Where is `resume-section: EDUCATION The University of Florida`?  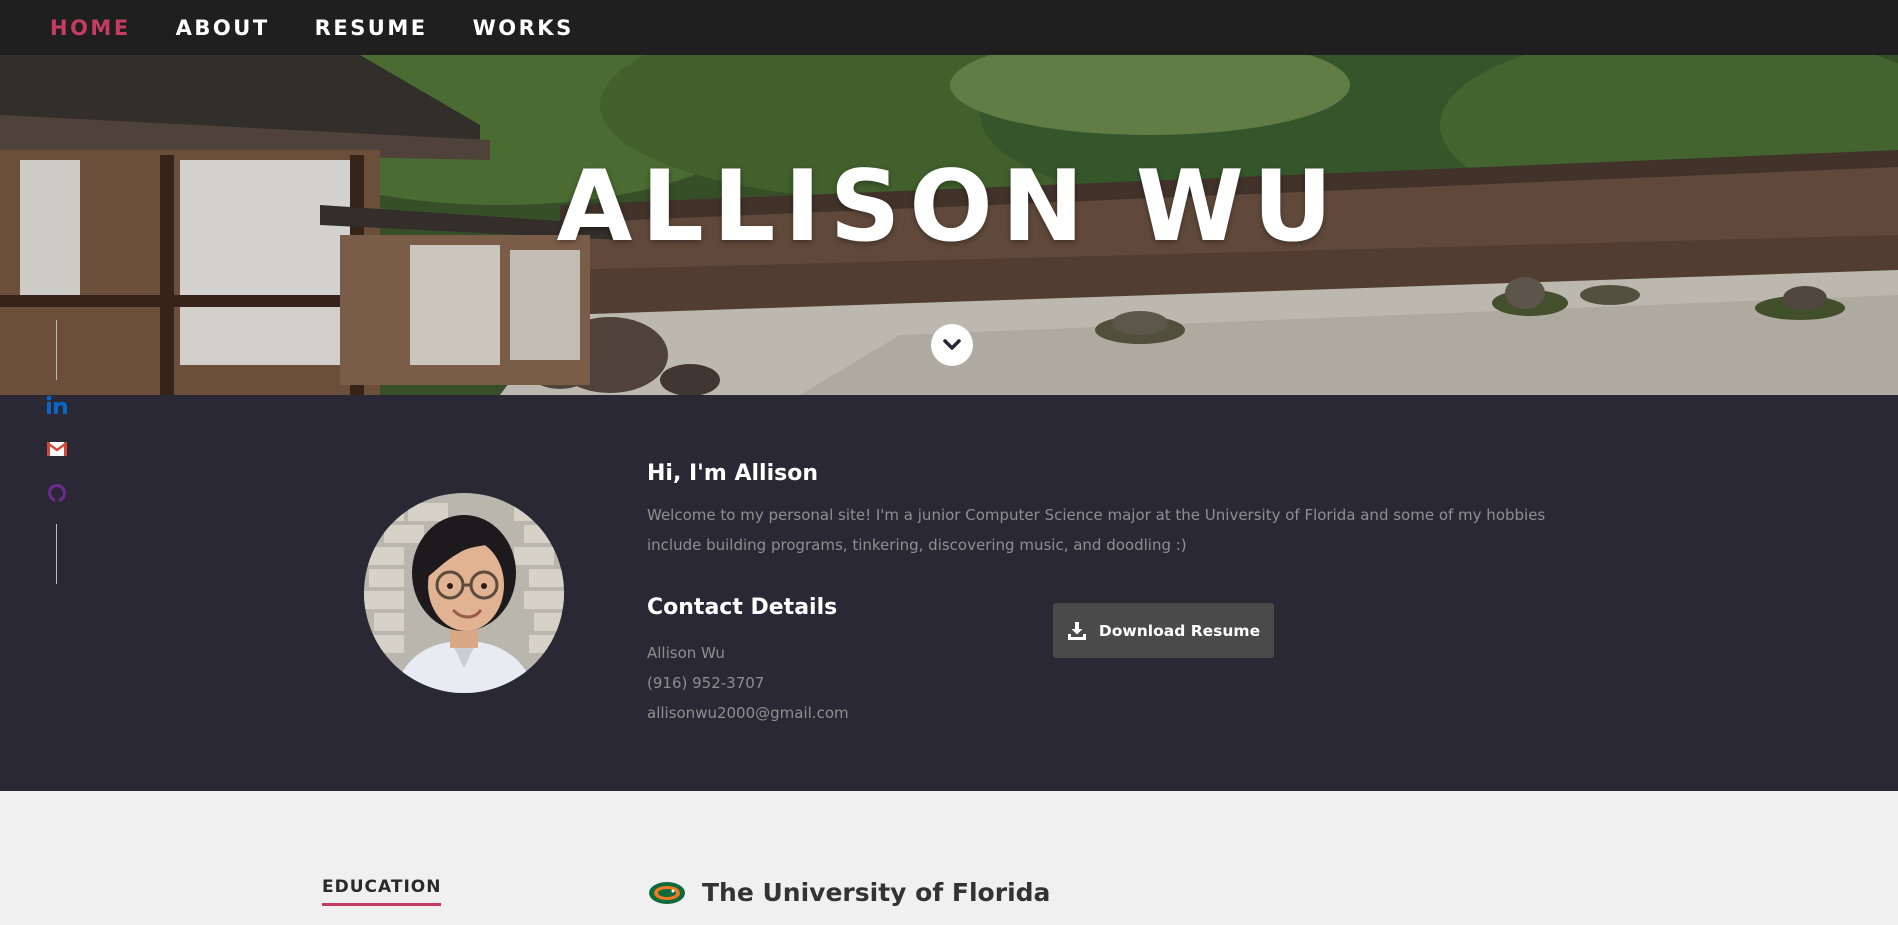 resume-section: EDUCATION The University of Florida is located at coordinates (949, 858).